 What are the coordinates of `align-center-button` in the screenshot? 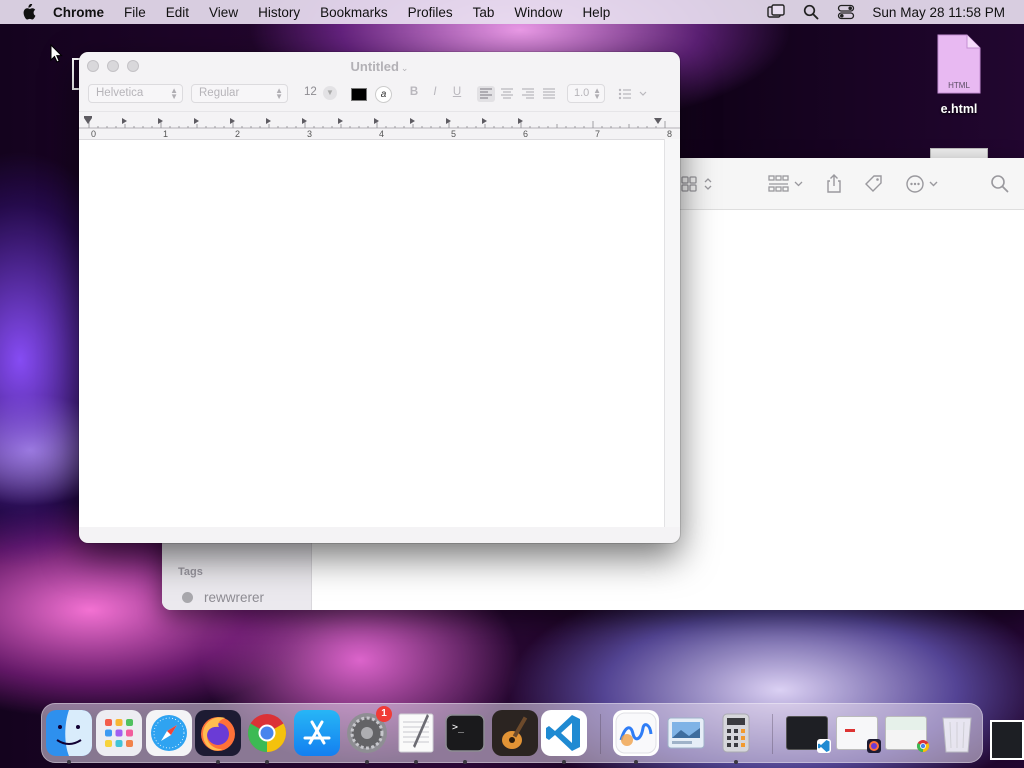 It's located at (507, 94).